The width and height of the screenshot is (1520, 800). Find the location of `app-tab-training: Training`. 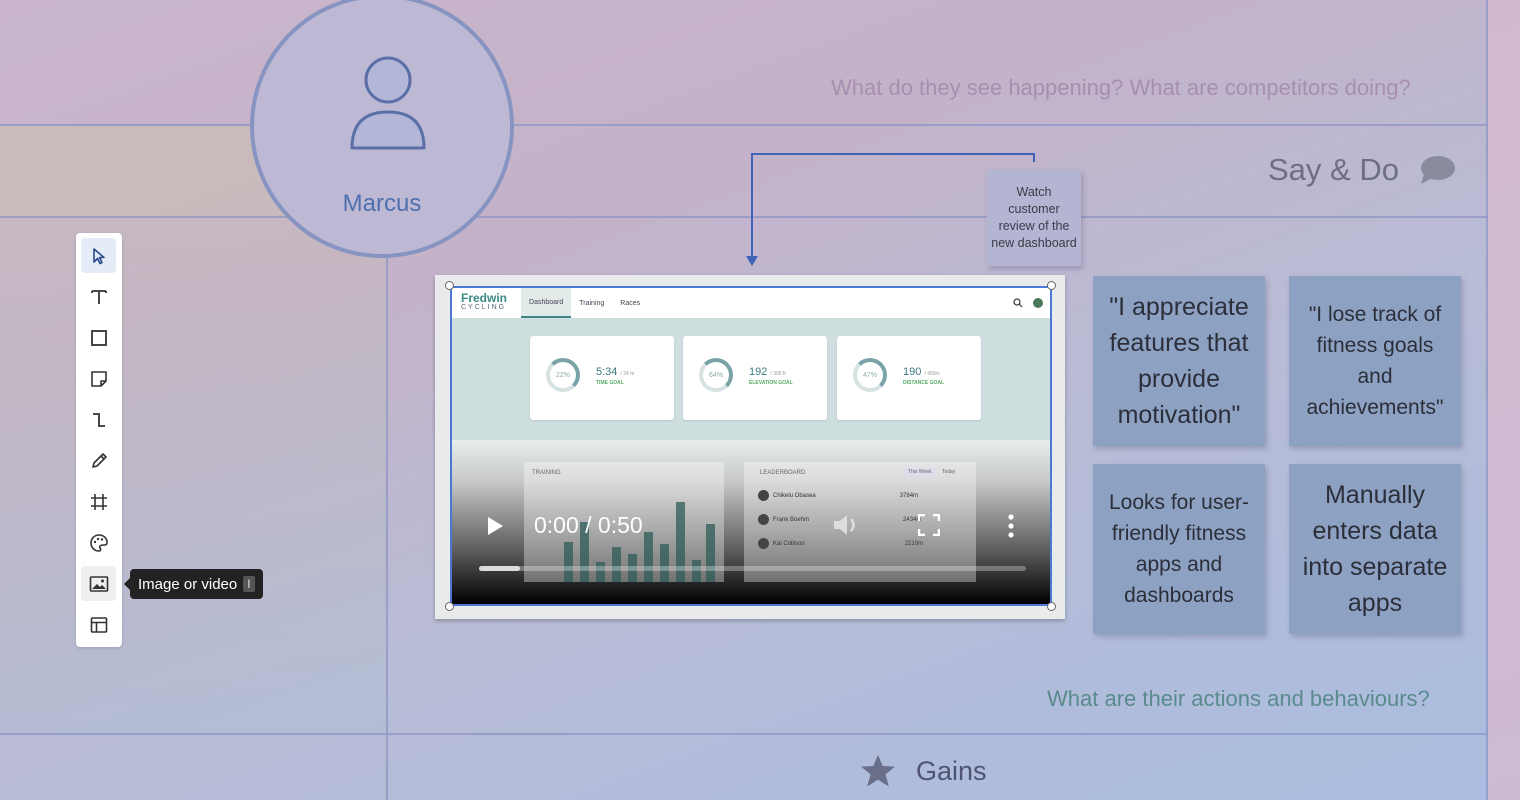

app-tab-training: Training is located at coordinates (592, 303).